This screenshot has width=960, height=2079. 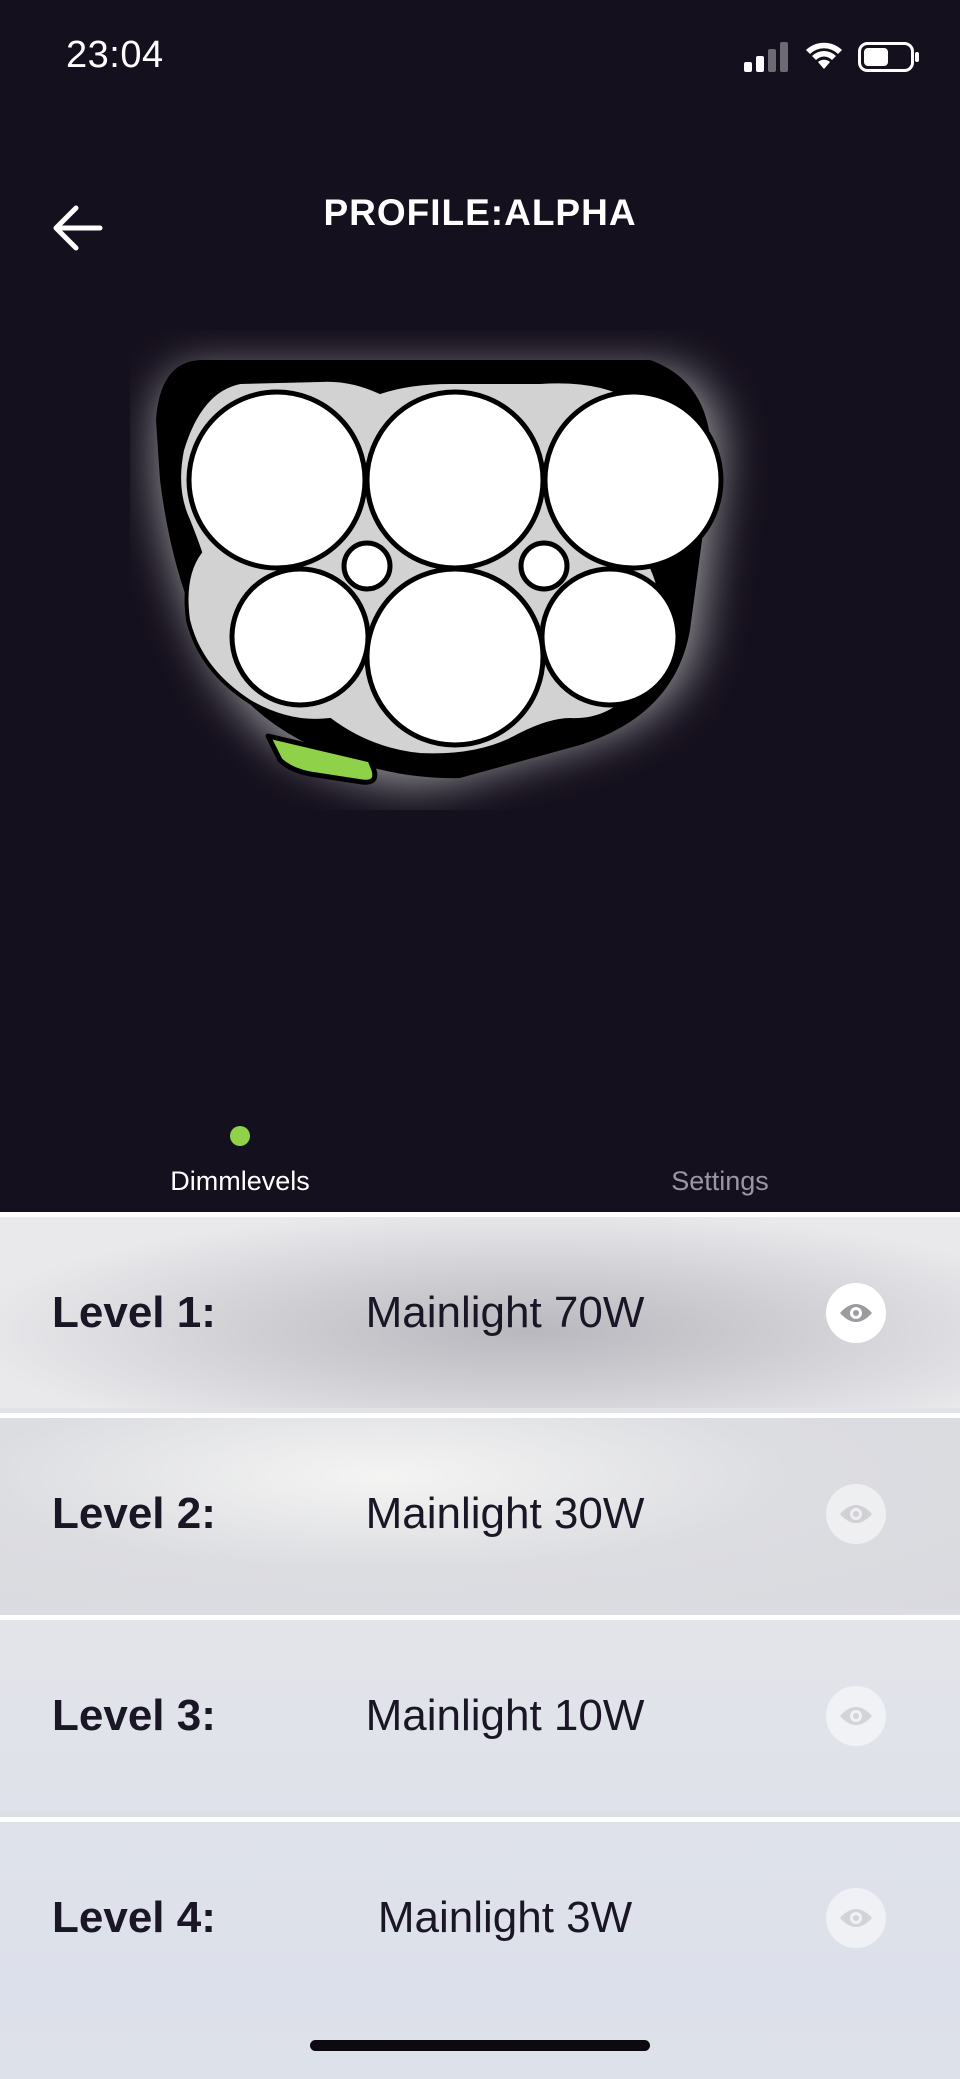 I want to click on list-item: Level 4: Mainlight 3W, so click(x=480, y=1915).